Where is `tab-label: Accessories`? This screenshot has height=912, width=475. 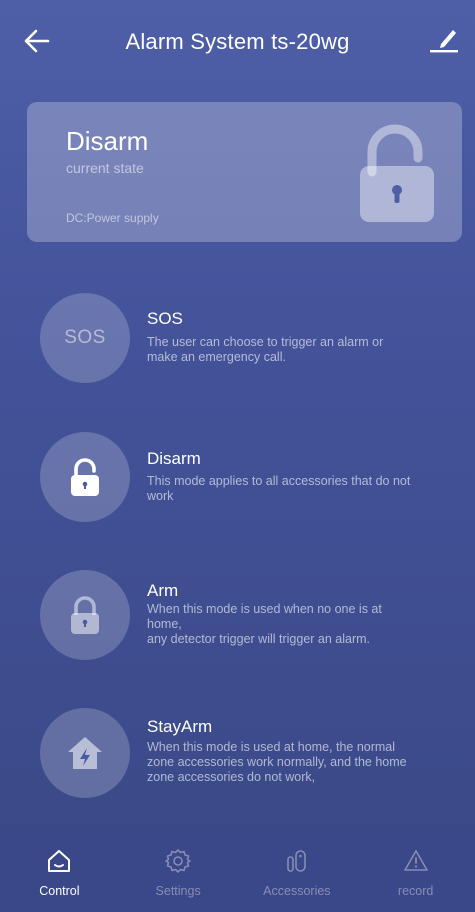 tab-label: Accessories is located at coordinates (297, 891).